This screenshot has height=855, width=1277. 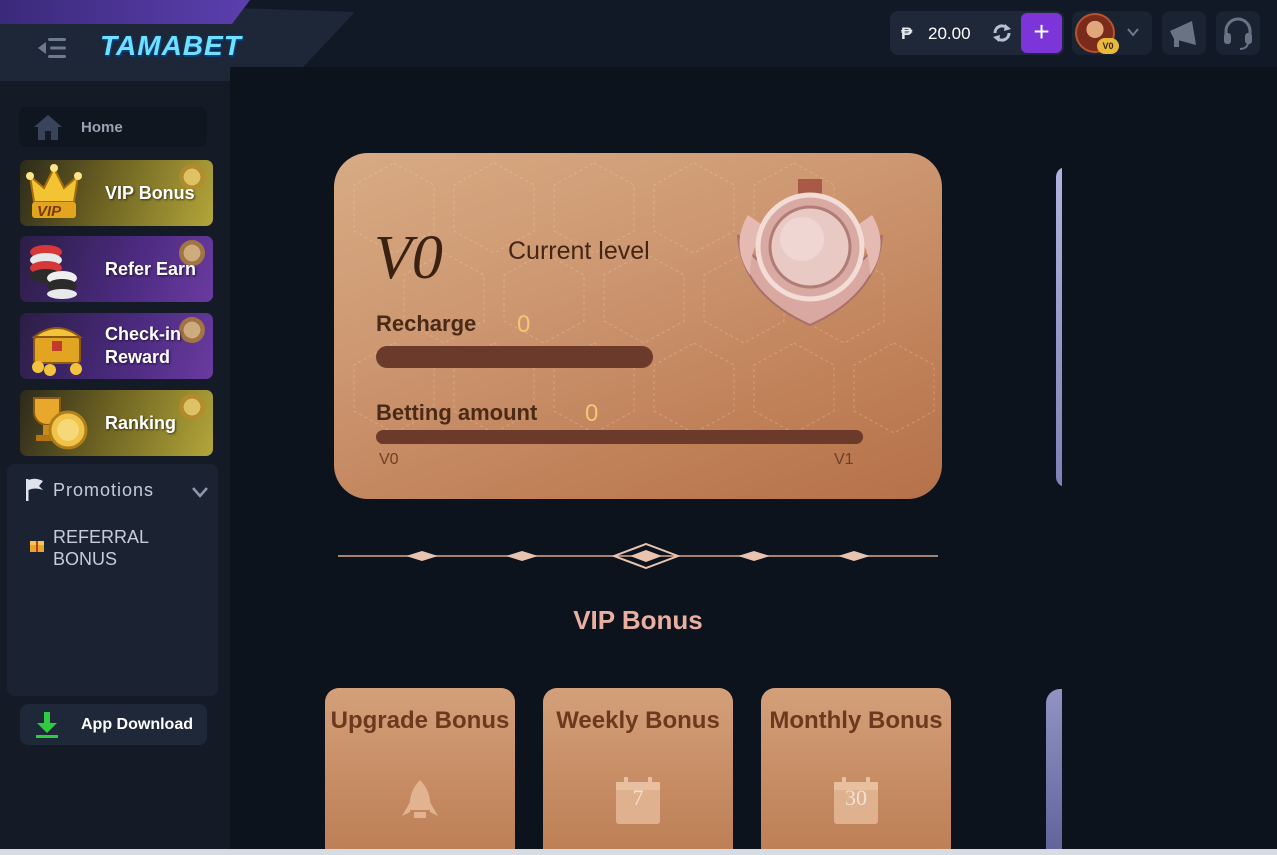 What do you see at coordinates (47, 725) in the screenshot?
I see `download-icon` at bounding box center [47, 725].